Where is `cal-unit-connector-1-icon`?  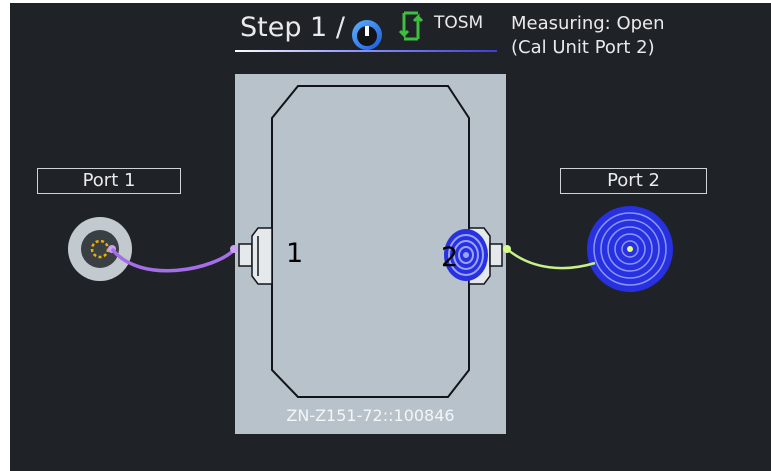 cal-unit-connector-1-icon is located at coordinates (255, 256).